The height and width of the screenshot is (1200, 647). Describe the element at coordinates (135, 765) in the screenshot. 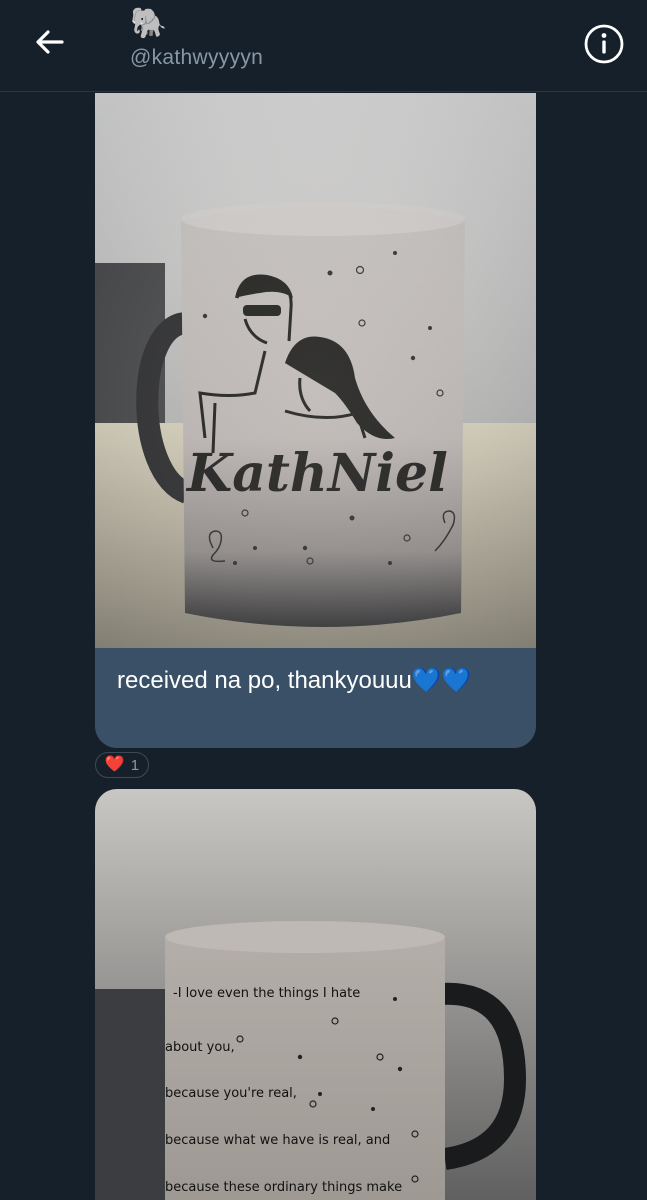

I see `reaction-count: 1` at that location.